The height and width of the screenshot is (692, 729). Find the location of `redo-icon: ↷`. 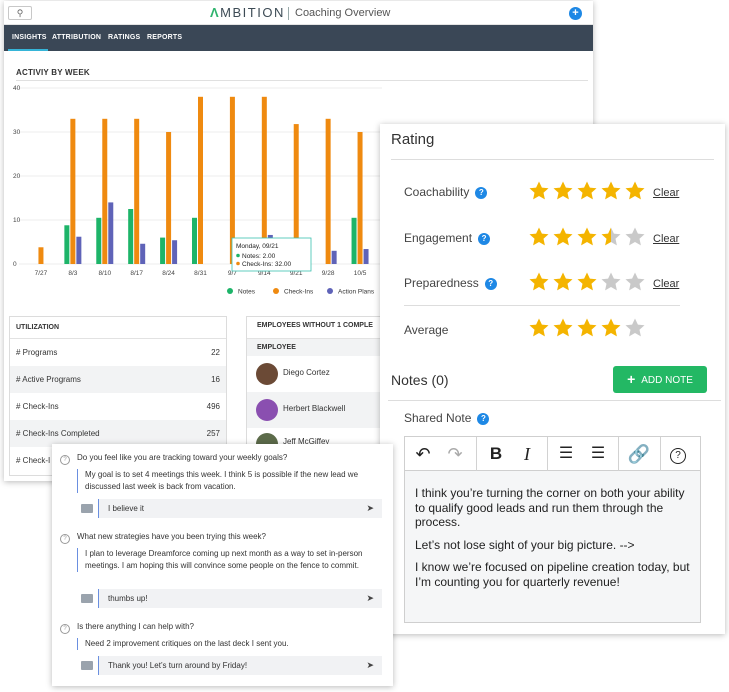

redo-icon: ↷ is located at coordinates (455, 454).